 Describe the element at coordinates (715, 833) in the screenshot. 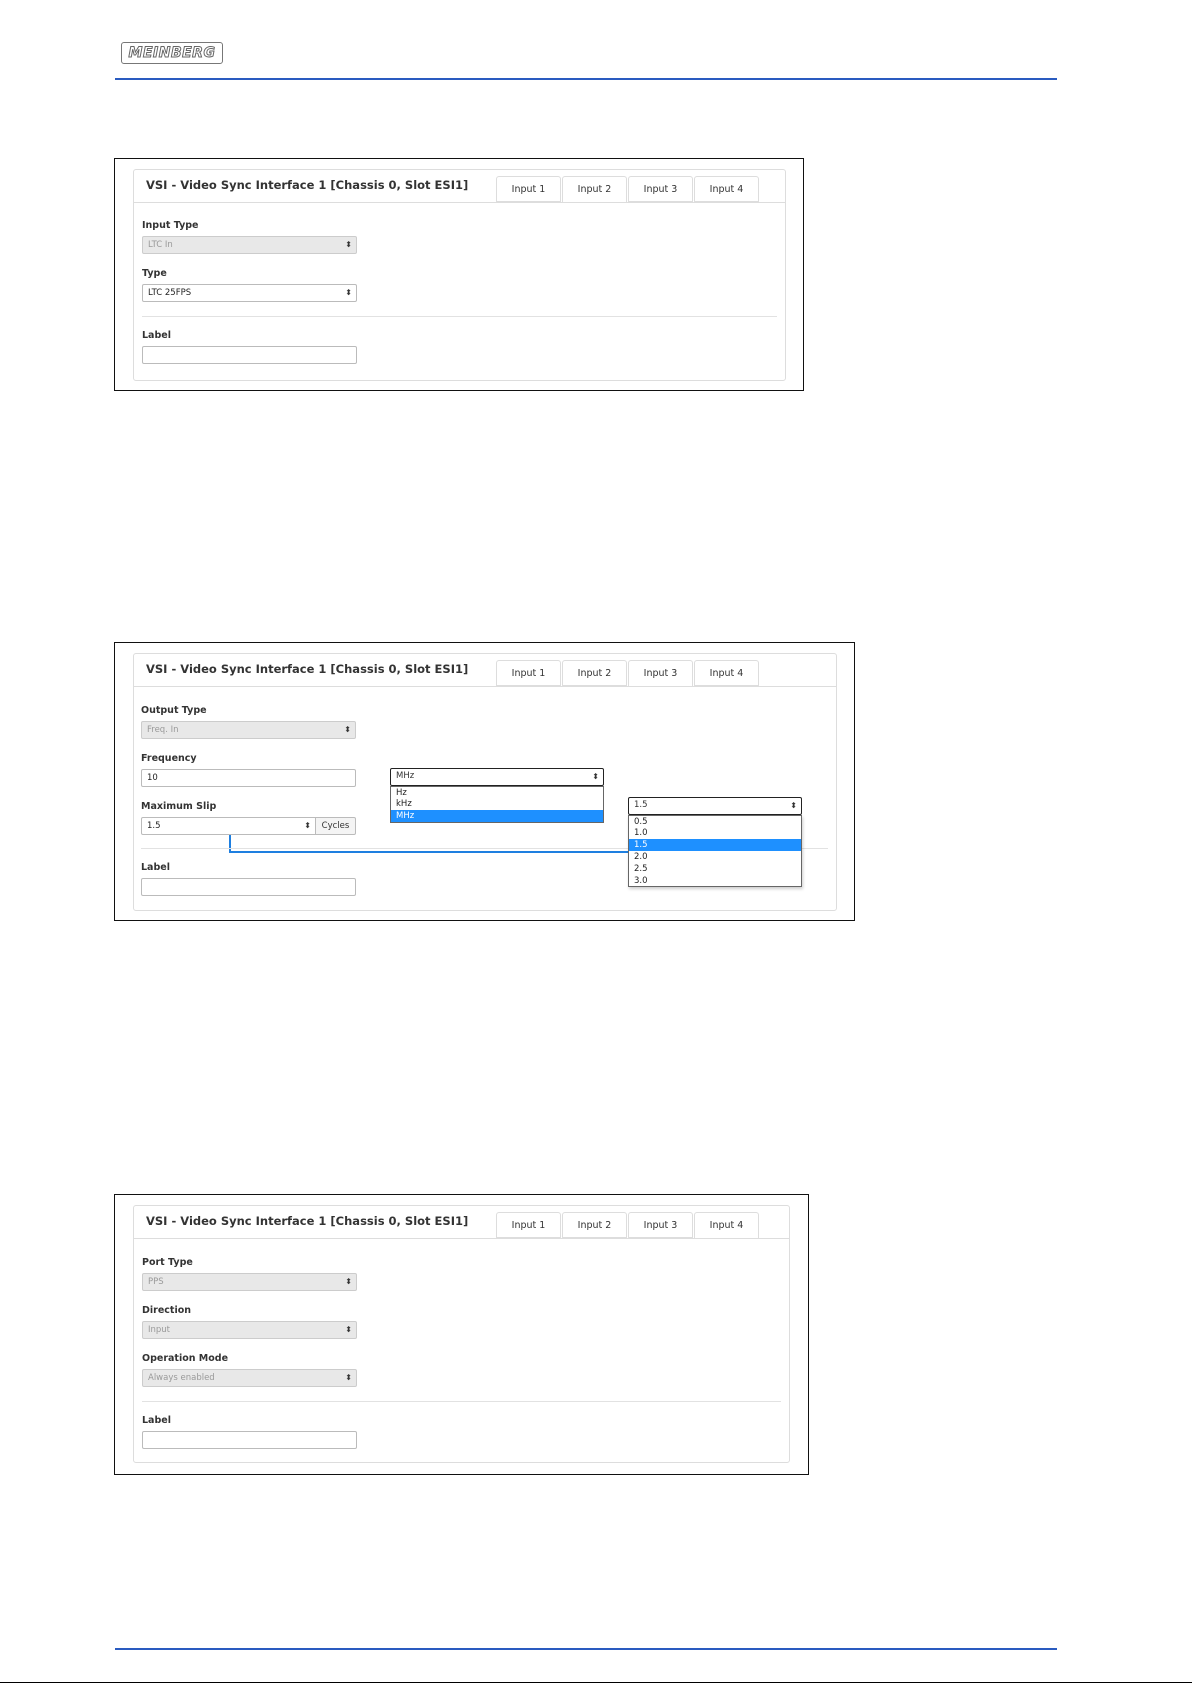

I see `slip-option: 1.0` at that location.